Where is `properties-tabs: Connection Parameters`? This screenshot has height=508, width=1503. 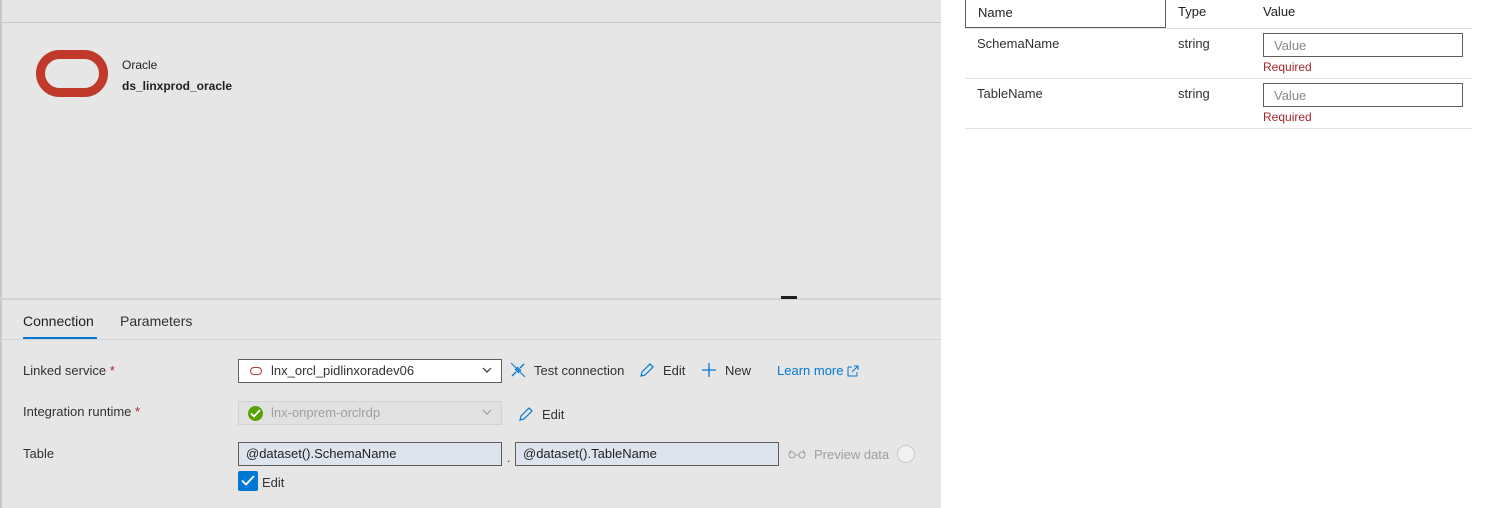 properties-tabs: Connection Parameters is located at coordinates (470, 320).